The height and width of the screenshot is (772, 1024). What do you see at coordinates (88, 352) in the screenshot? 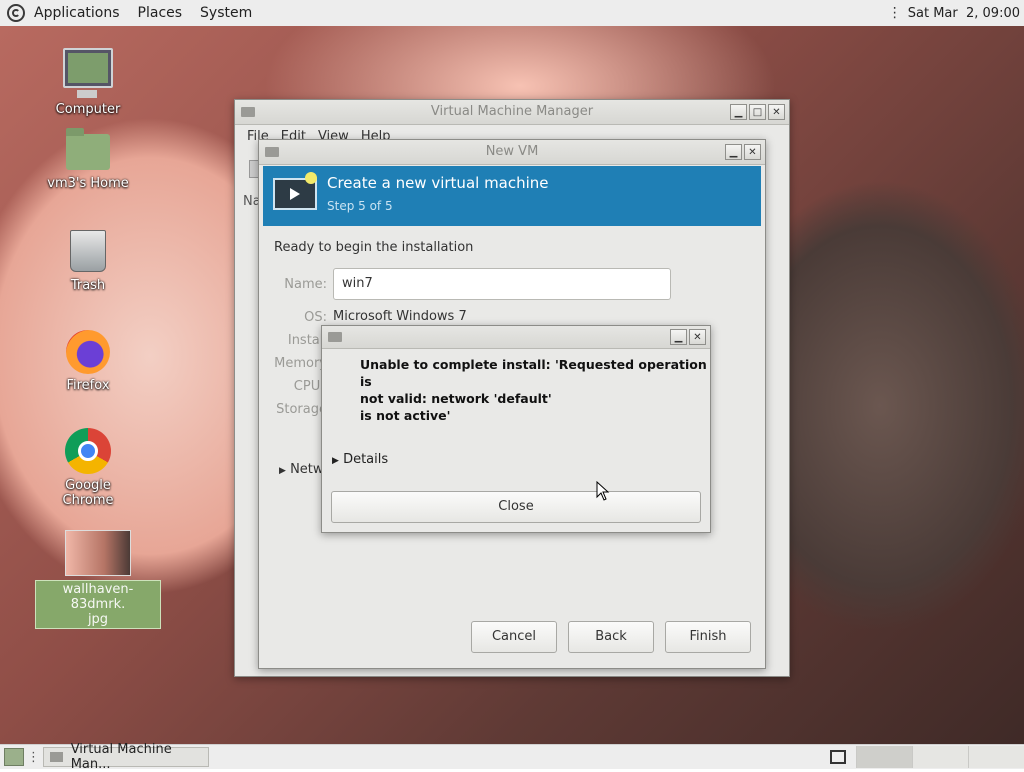
I see `firefox-icon` at bounding box center [88, 352].